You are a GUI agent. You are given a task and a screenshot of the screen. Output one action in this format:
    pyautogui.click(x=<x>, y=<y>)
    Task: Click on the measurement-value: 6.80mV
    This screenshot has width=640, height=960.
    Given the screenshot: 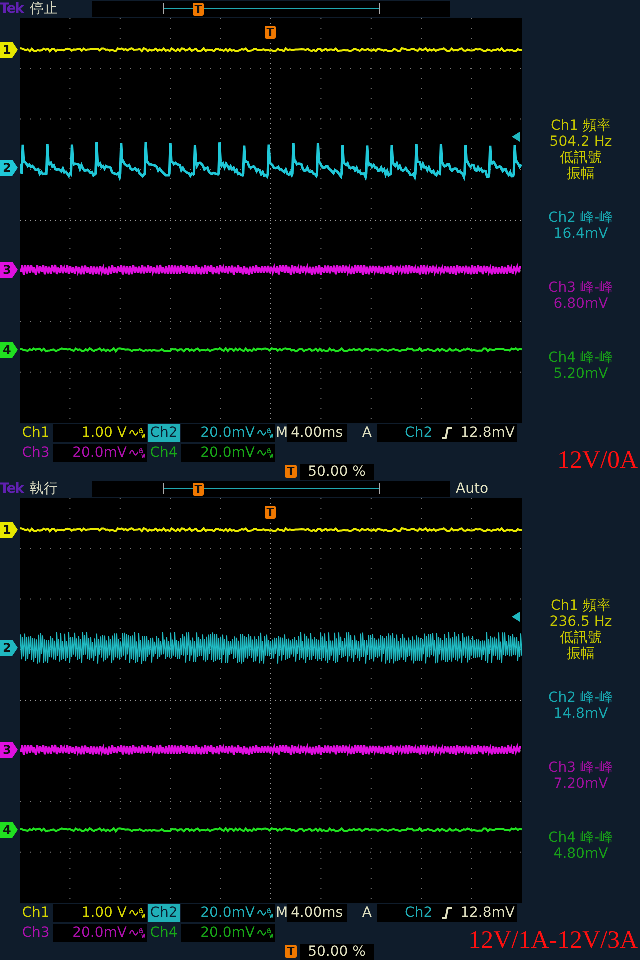 What is the action you would take?
    pyautogui.click(x=581, y=304)
    